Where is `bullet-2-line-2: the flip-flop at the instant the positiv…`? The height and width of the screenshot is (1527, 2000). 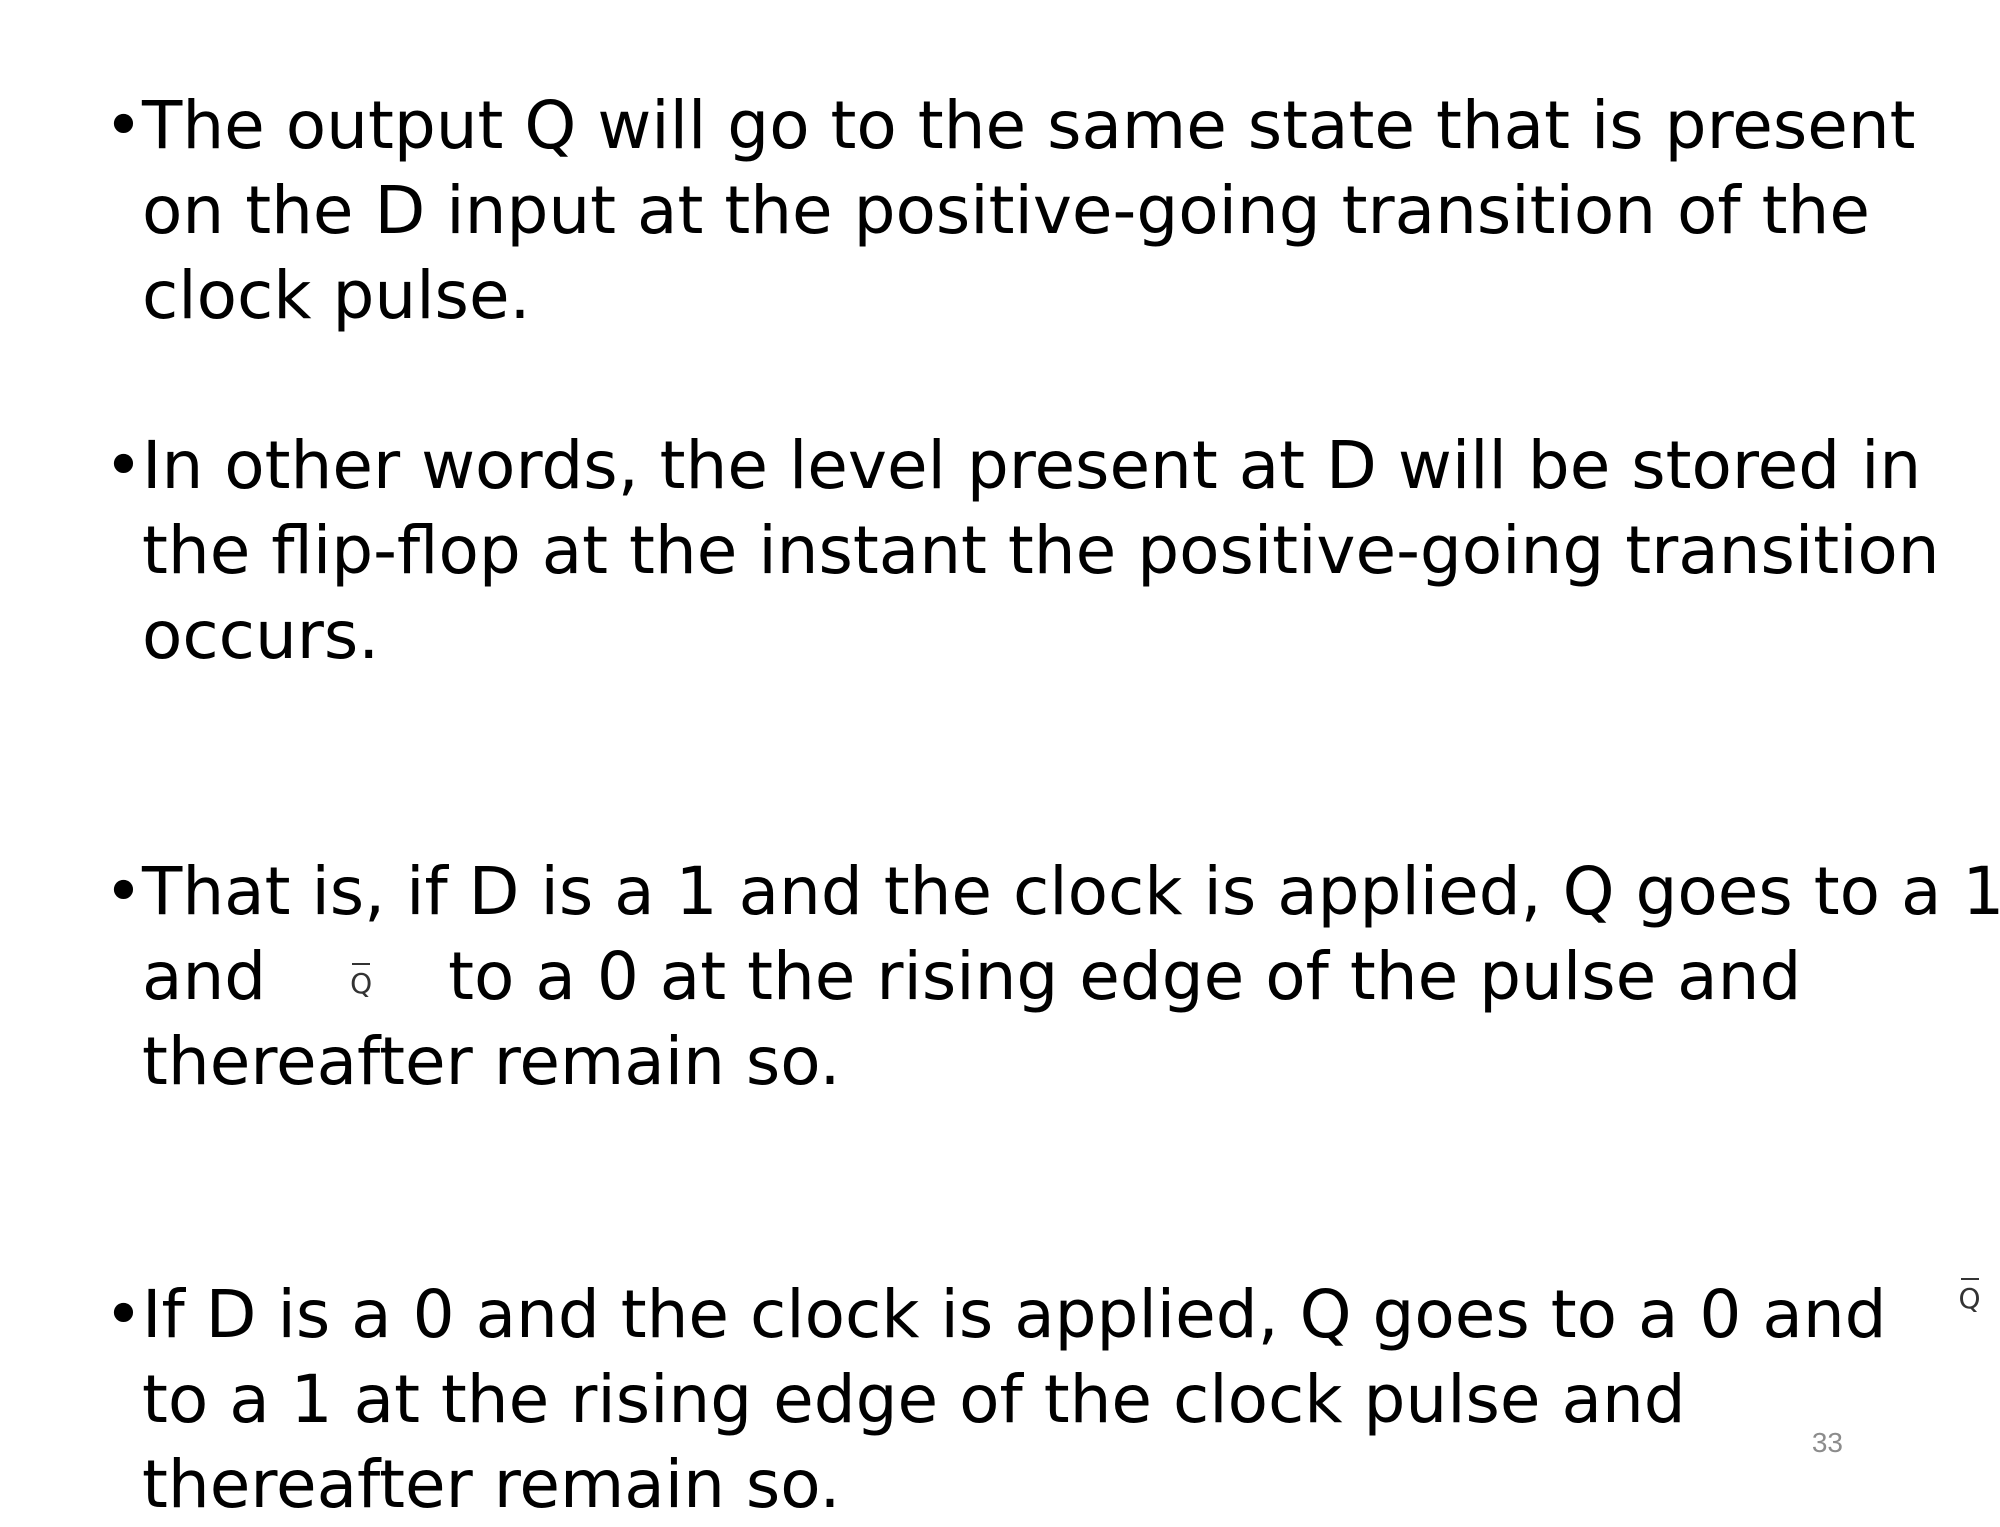
bullet-2-line-2: the flip-flop at the instant the positiv… is located at coordinates (1041, 550).